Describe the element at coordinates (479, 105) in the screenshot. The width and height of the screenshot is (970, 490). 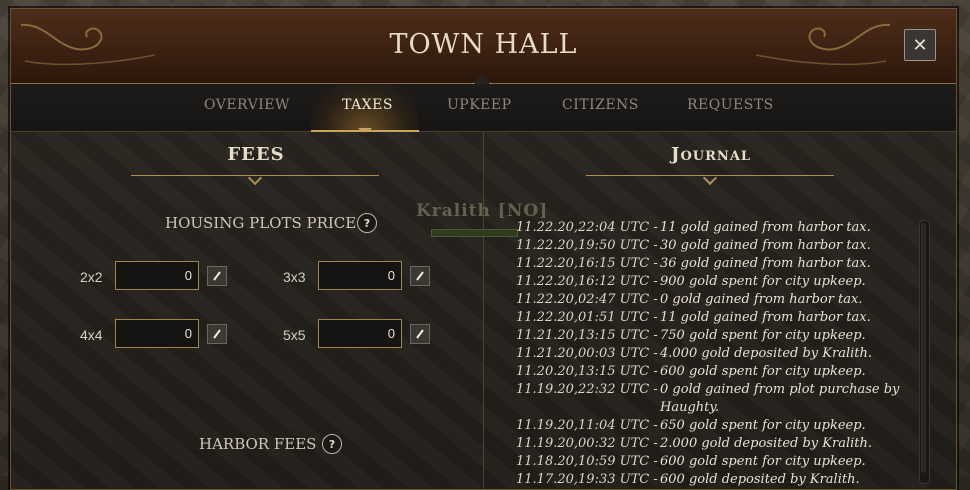
I see `tab-upkeep: UPKEEP` at that location.